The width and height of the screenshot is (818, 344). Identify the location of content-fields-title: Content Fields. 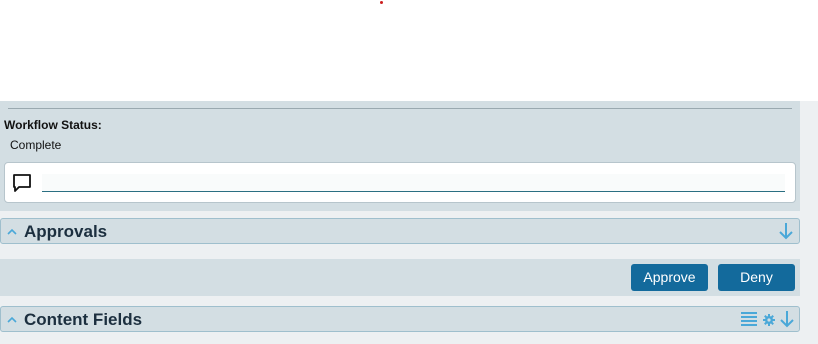
(83, 319).